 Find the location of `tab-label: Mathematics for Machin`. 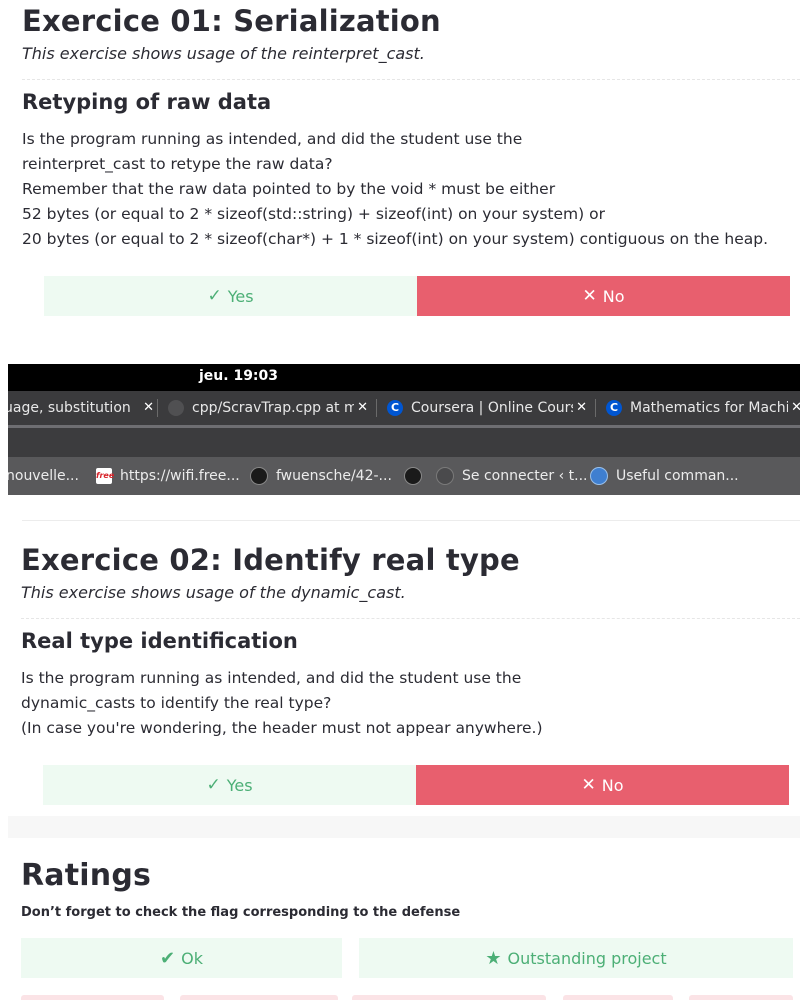

tab-label: Mathematics for Machin is located at coordinates (714, 408).